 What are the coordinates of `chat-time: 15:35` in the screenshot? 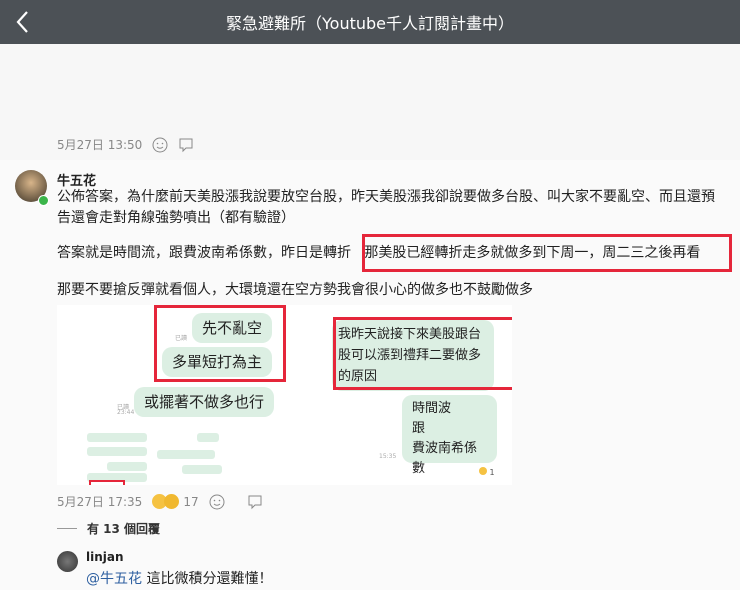 It's located at (388, 456).